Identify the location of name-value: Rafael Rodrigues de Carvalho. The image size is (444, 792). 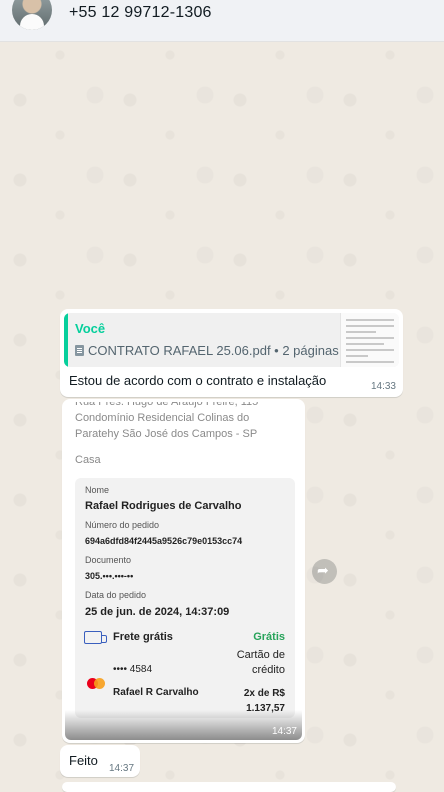
(163, 506).